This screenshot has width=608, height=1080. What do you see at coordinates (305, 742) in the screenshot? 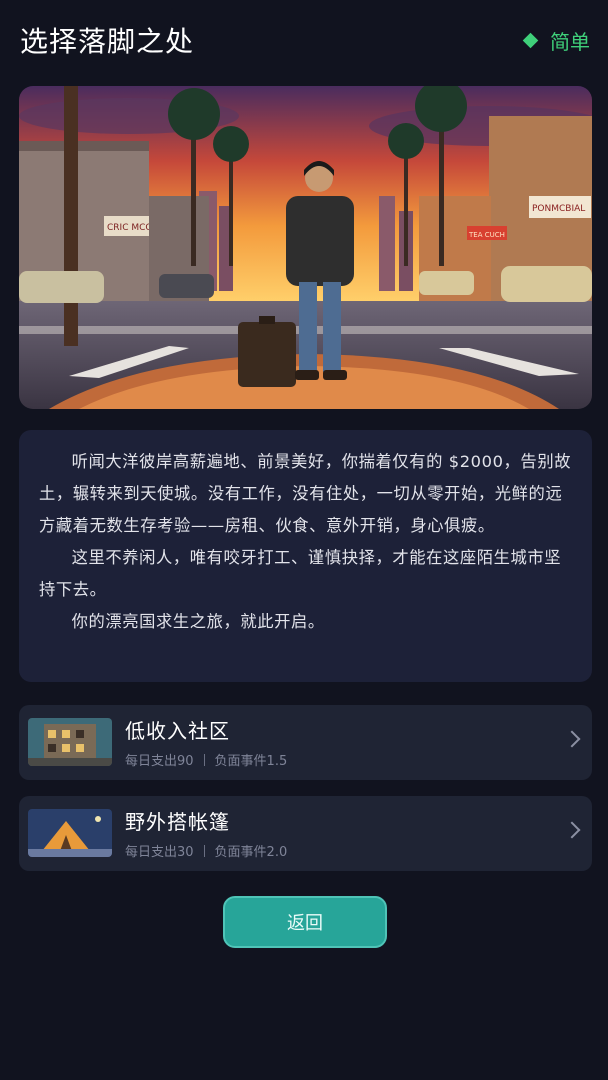
I see `option-low-income-community: 低收入社区 每日支出90 负面事件1.5` at bounding box center [305, 742].